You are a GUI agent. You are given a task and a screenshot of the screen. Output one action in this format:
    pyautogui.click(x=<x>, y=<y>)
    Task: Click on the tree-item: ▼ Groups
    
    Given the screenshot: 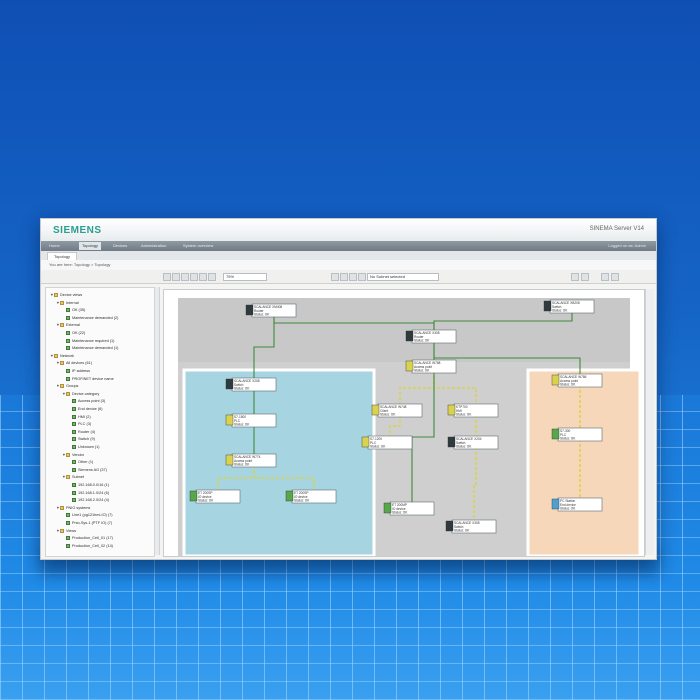 What is the action you would take?
    pyautogui.click(x=67, y=386)
    